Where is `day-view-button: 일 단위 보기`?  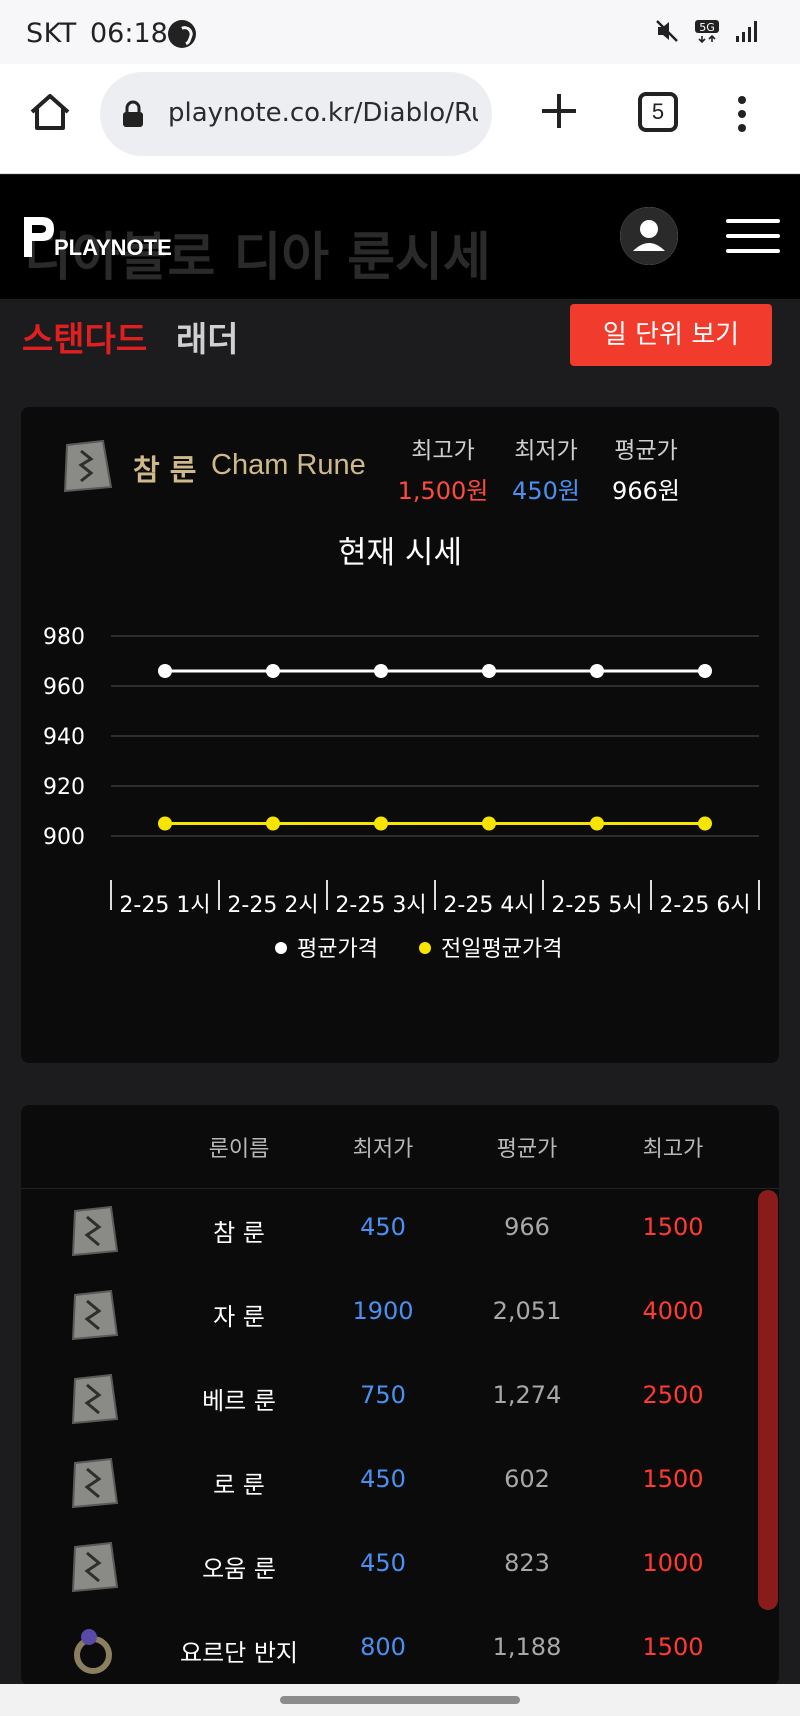 day-view-button: 일 단위 보기 is located at coordinates (671, 335).